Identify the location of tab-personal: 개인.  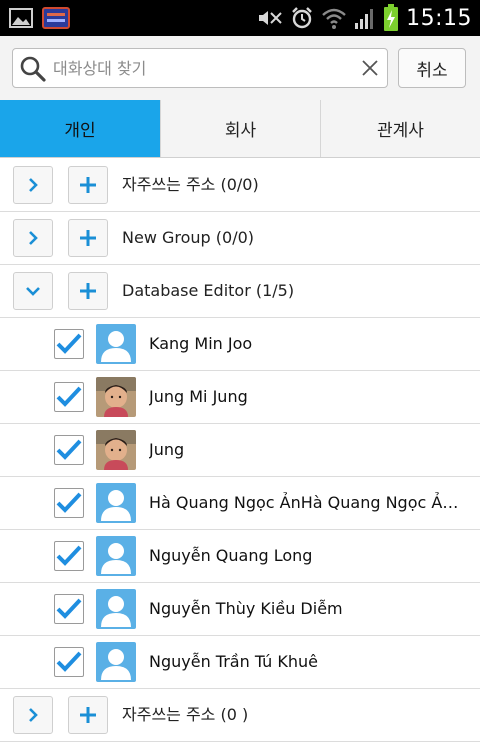
(80, 128).